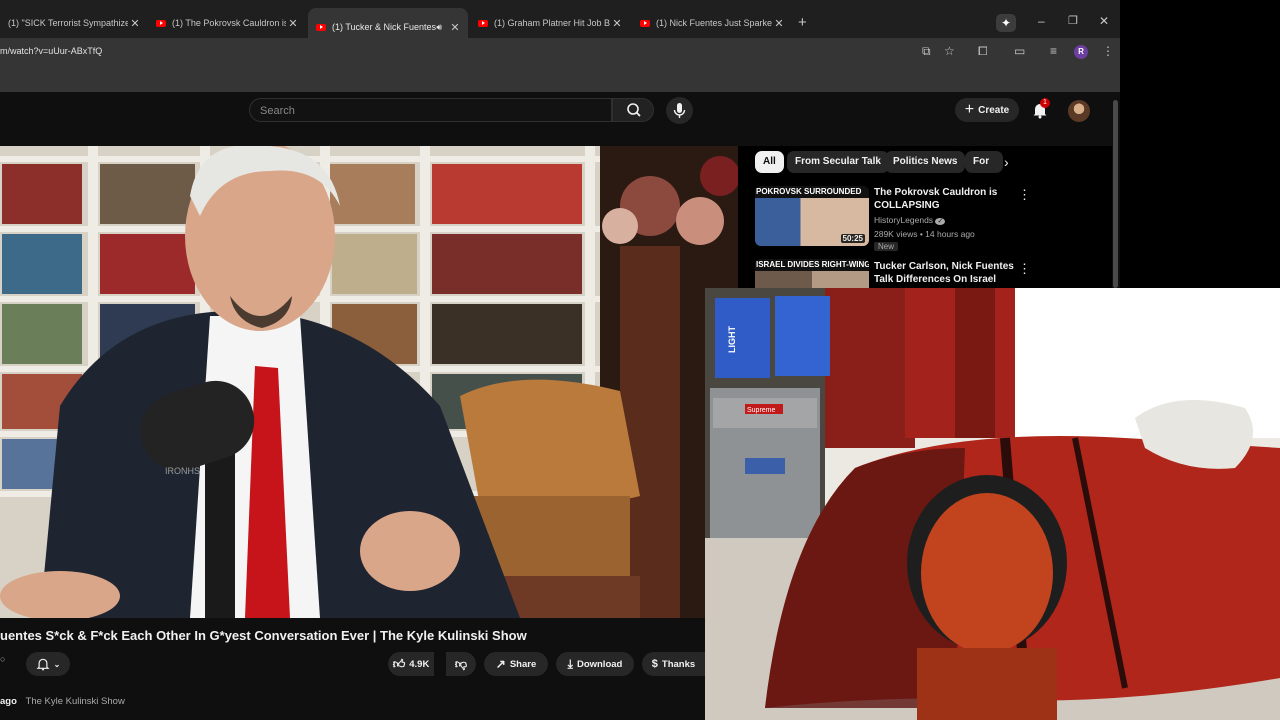 Image resolution: width=1280 pixels, height=720 pixels. Describe the element at coordinates (678, 664) in the screenshot. I see `thanks-label: Thanks` at that location.